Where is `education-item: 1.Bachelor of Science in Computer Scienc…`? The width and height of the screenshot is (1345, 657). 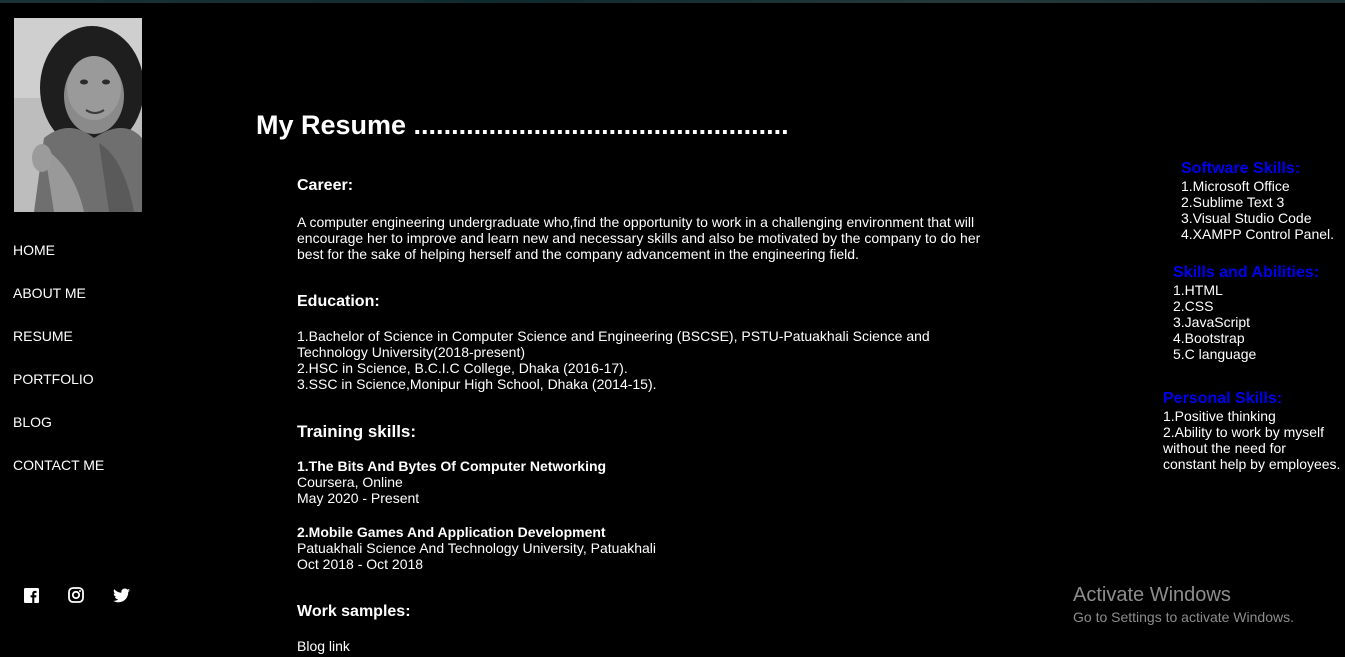 education-item: 1.Bachelor of Science in Computer Scienc… is located at coordinates (613, 344).